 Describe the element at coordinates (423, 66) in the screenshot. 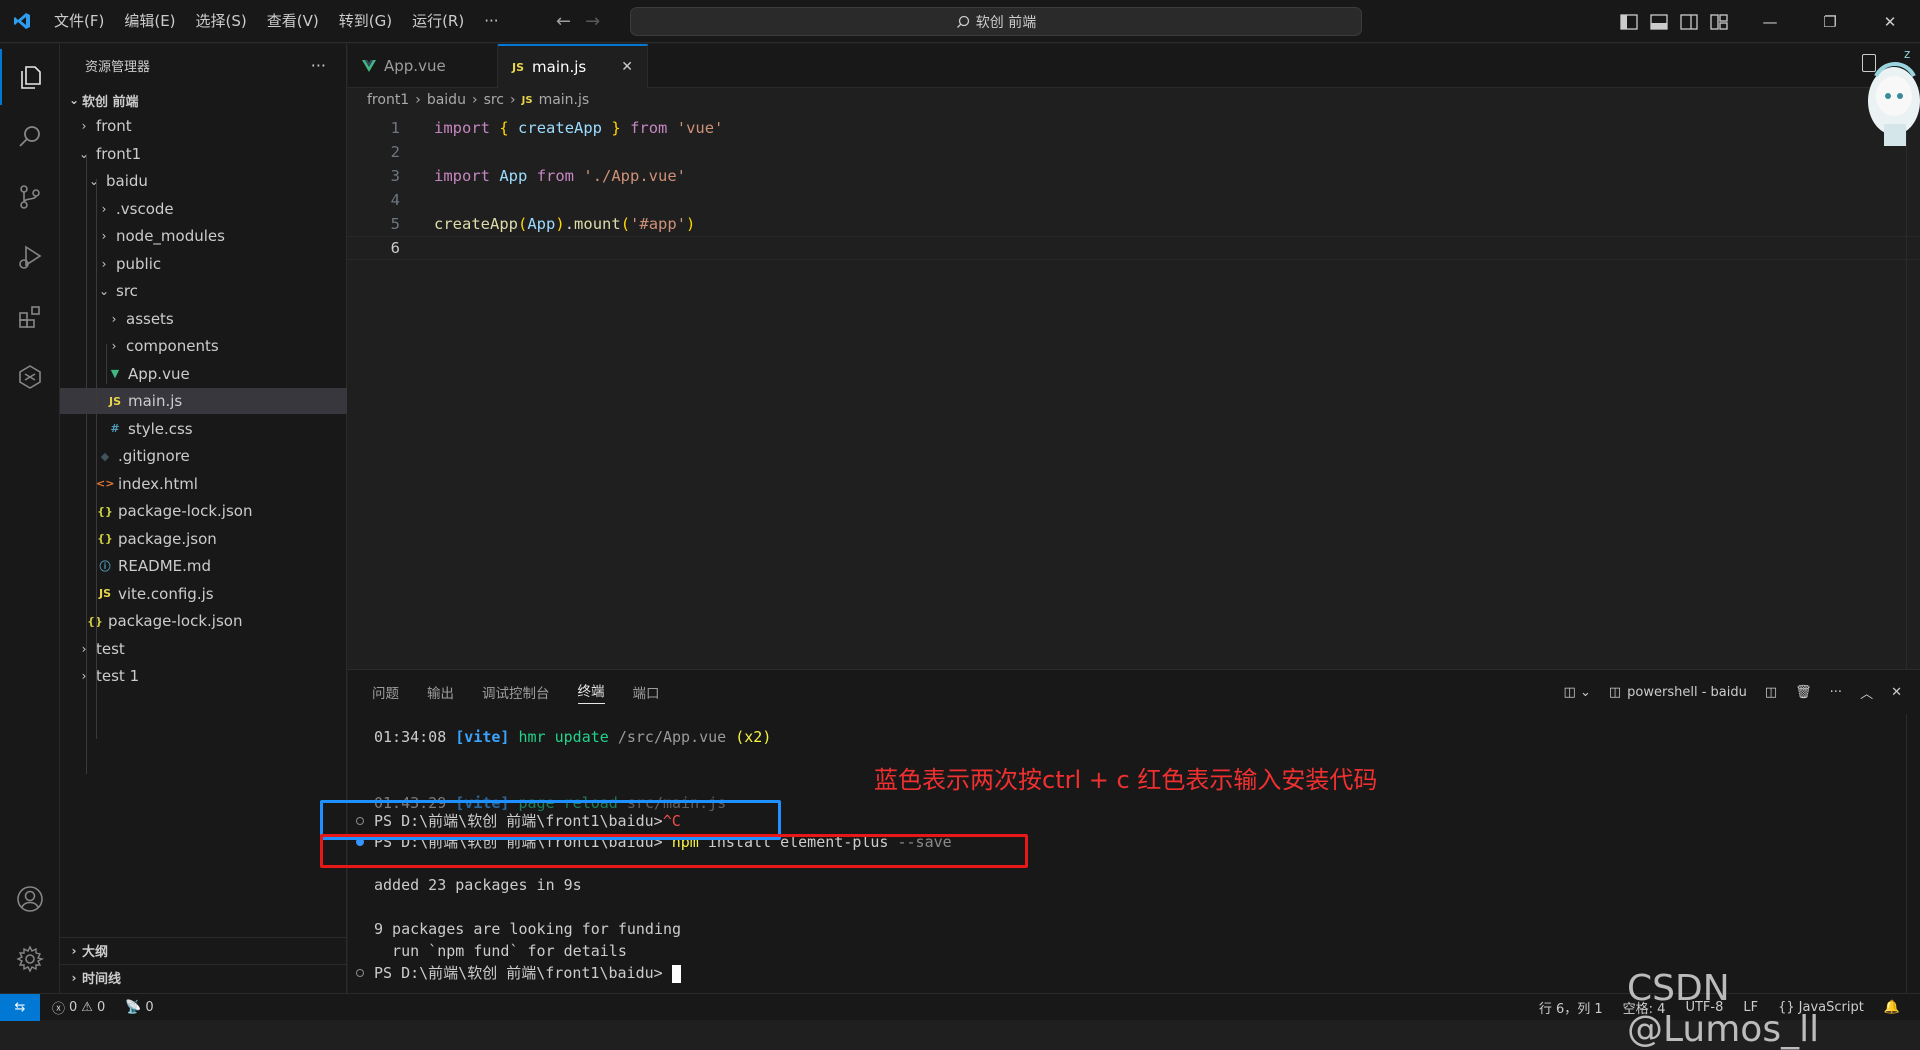

I see `tab-app-vue: App.vue` at that location.